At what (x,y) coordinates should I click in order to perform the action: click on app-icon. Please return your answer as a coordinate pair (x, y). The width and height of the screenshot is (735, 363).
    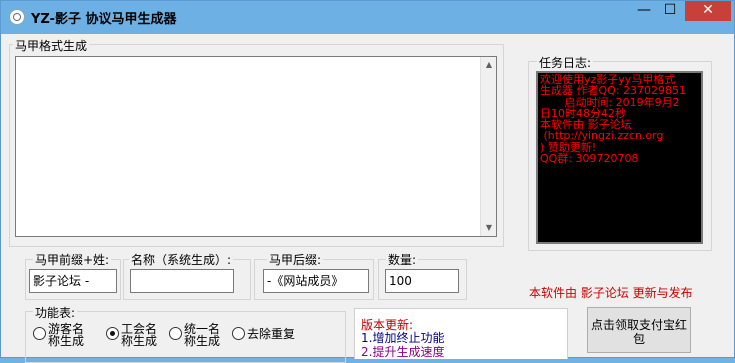
    Looking at the image, I should click on (17, 17).